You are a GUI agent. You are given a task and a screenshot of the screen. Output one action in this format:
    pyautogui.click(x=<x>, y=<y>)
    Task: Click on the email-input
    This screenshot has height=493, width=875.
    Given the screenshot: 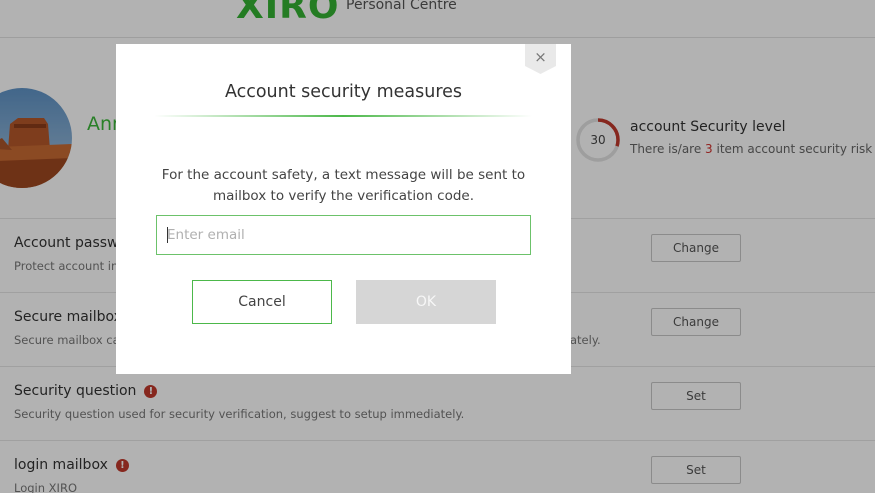 What is the action you would take?
    pyautogui.click(x=343, y=235)
    